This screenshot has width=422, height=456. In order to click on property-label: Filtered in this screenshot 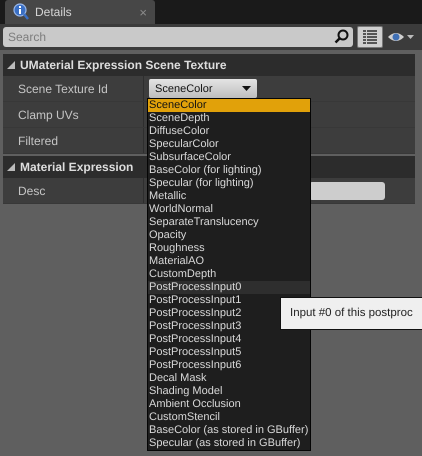, I will do `click(38, 141)`.